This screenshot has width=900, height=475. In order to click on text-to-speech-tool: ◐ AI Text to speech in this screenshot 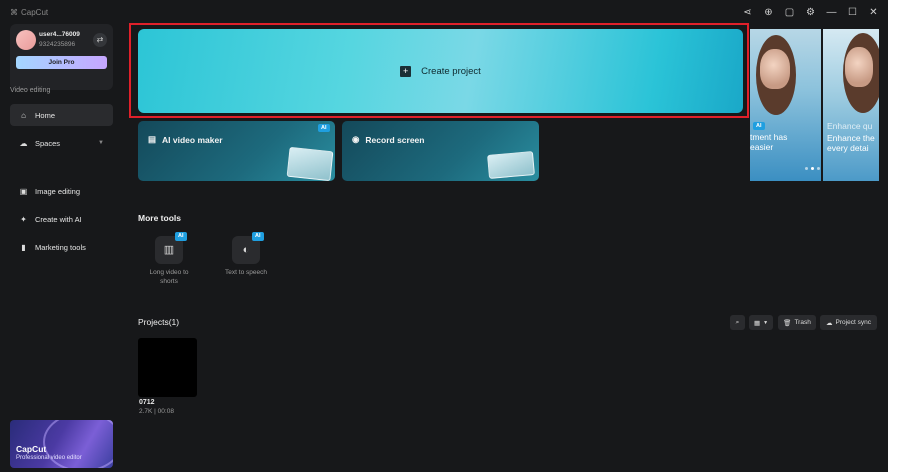, I will do `click(246, 255)`.